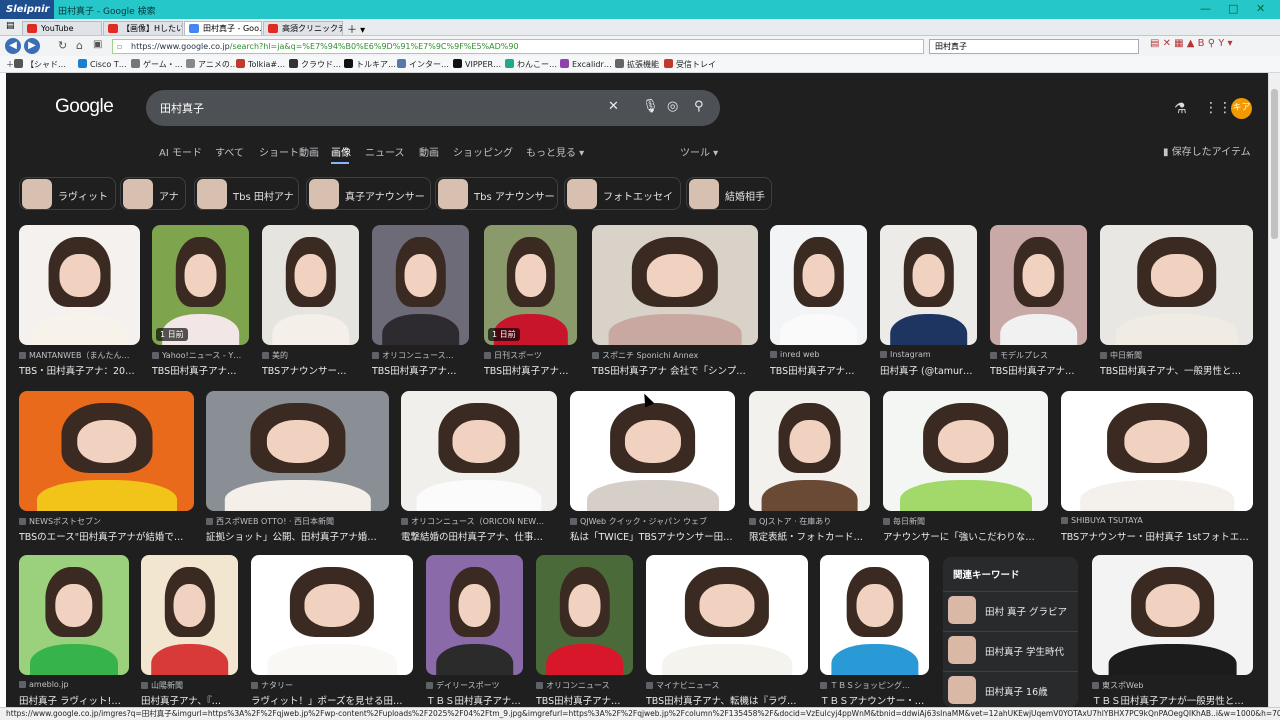 The height and width of the screenshot is (720, 1280). Describe the element at coordinates (1157, 520) in the screenshot. I see `result-source: SHIBUYA TSUTAYA` at that location.